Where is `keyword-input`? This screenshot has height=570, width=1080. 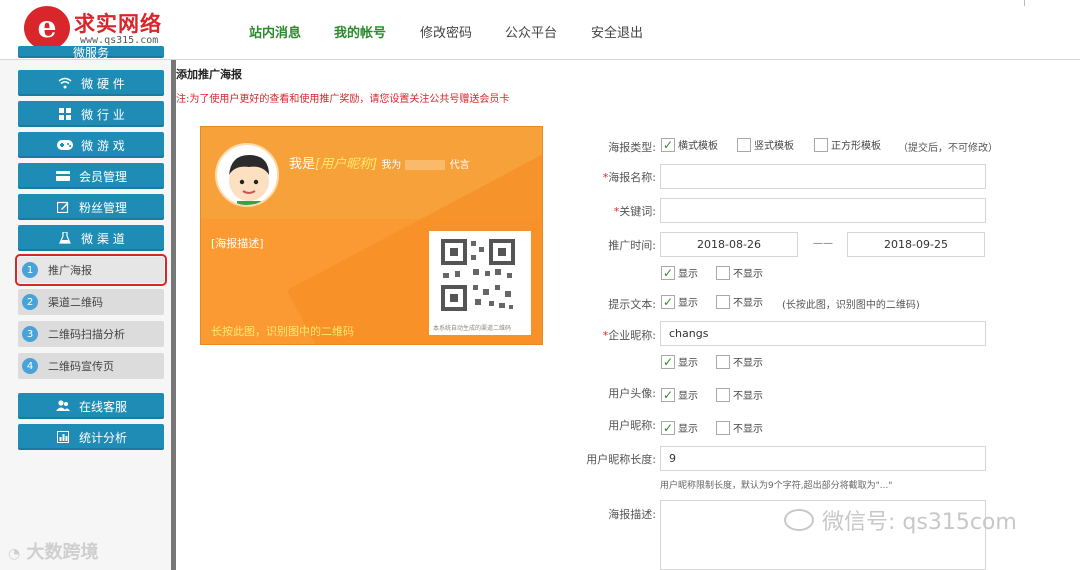
keyword-input is located at coordinates (823, 210).